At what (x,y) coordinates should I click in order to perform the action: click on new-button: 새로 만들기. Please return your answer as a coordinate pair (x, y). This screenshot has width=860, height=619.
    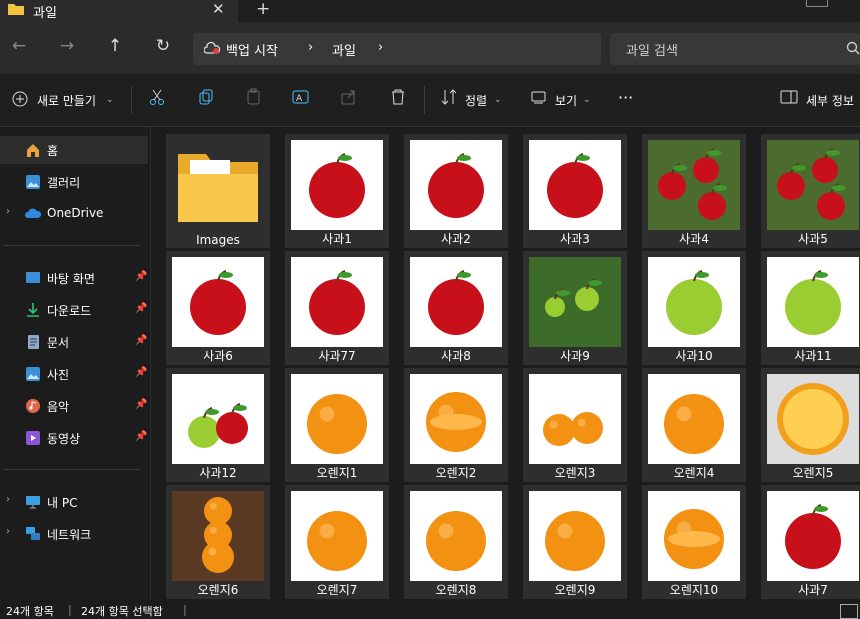
    Looking at the image, I should click on (66, 100).